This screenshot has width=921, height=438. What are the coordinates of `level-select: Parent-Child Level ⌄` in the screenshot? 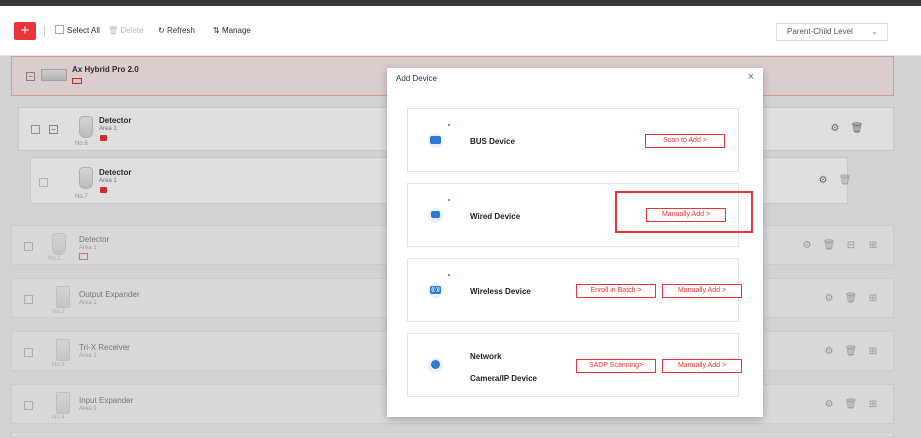 It's located at (832, 32).